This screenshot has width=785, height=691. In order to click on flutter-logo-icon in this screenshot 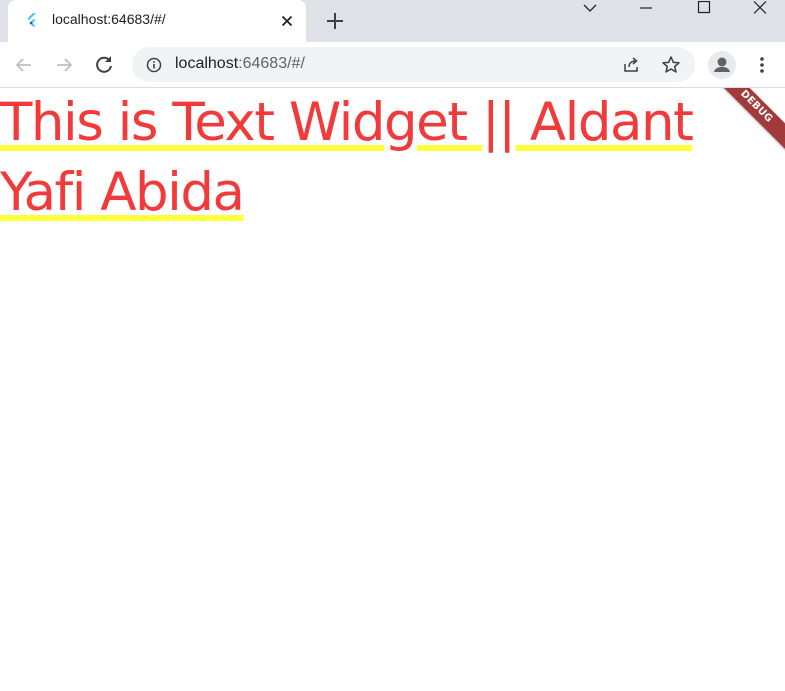, I will do `click(32, 20)`.